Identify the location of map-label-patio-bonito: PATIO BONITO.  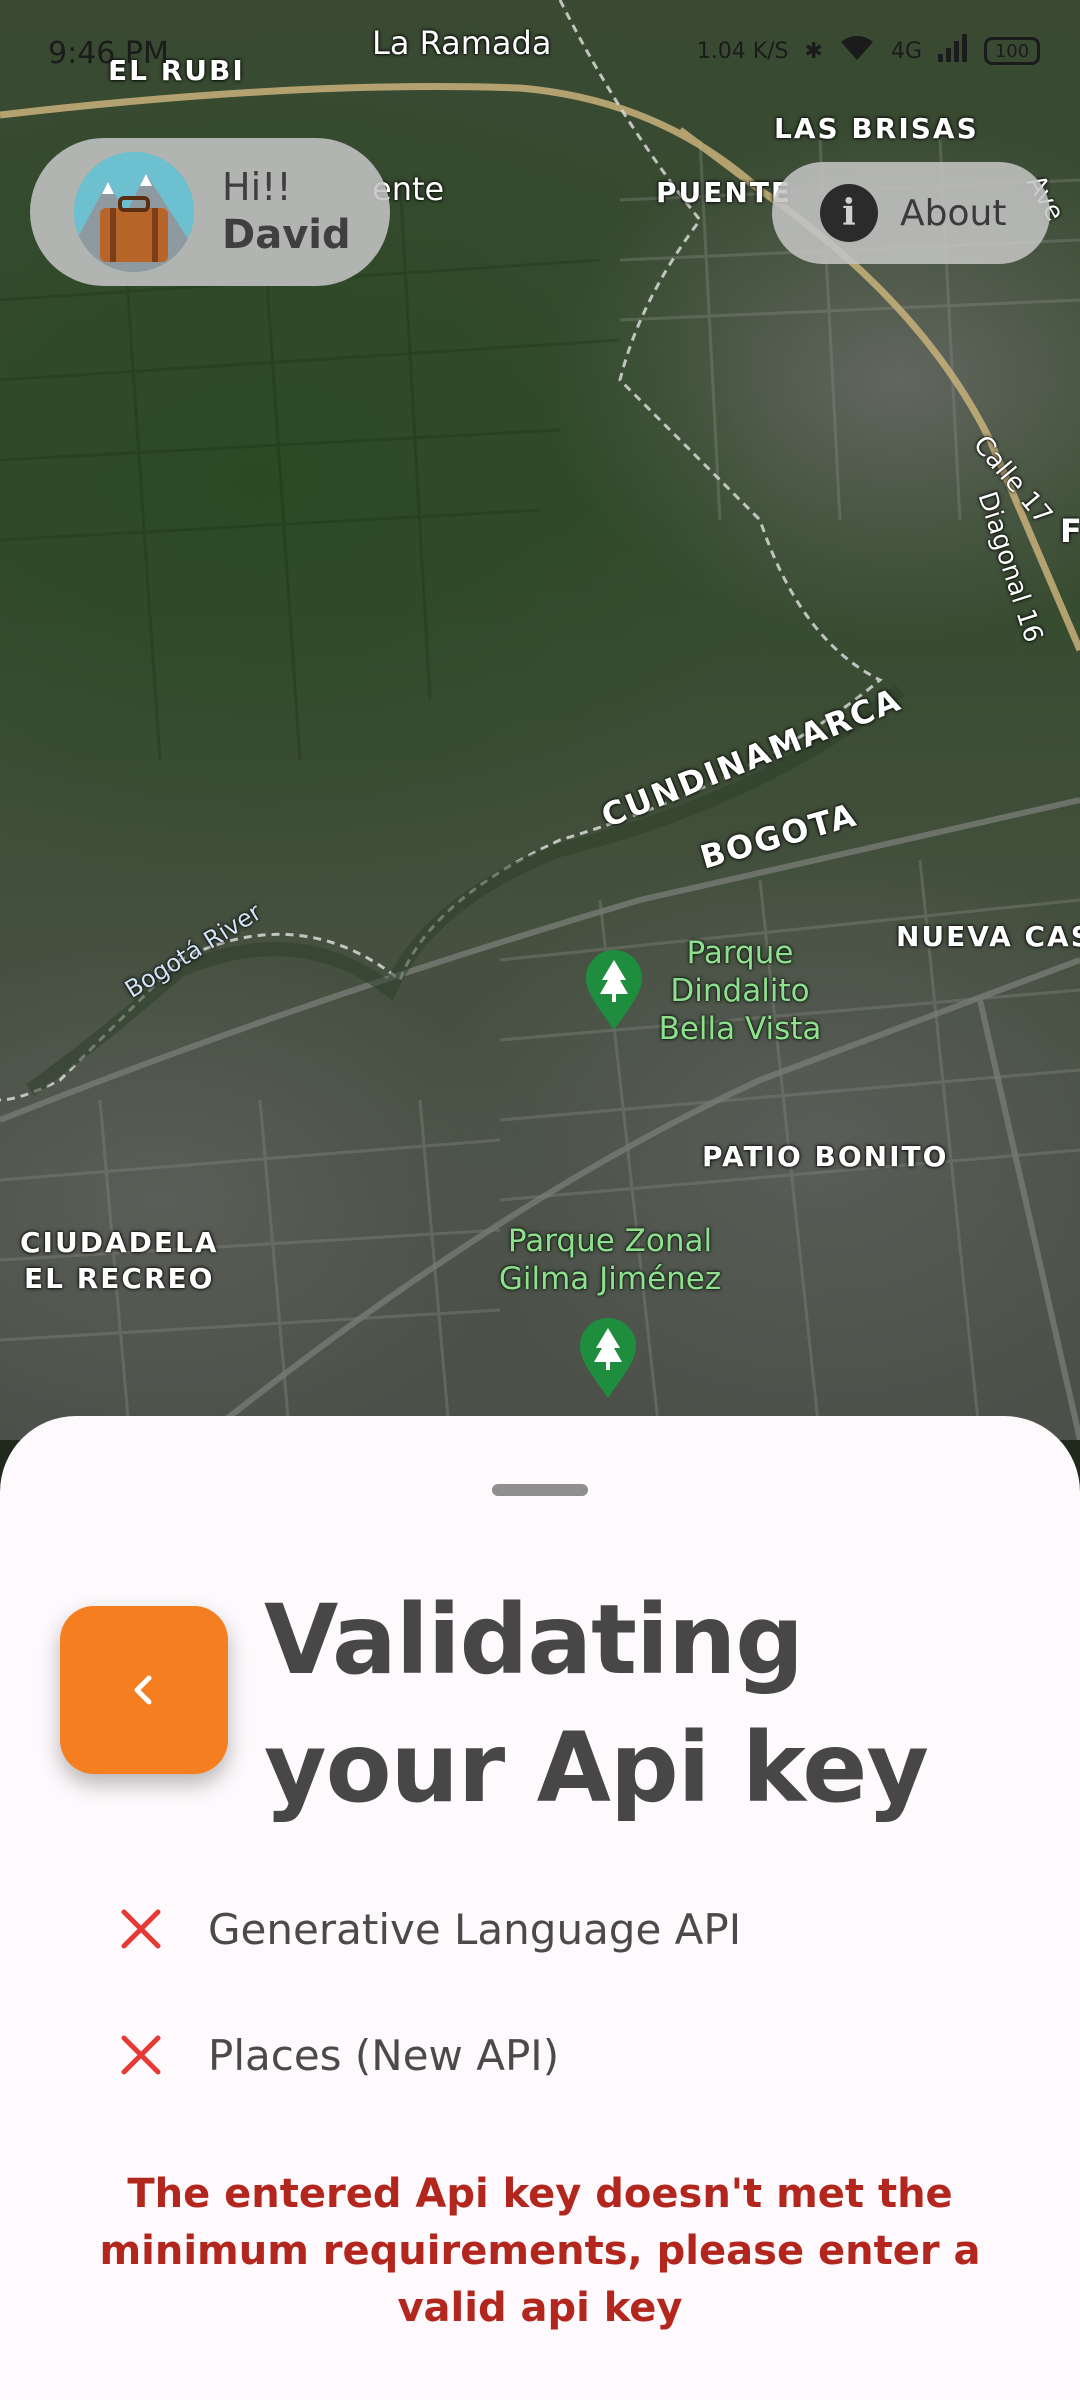
(825, 1156).